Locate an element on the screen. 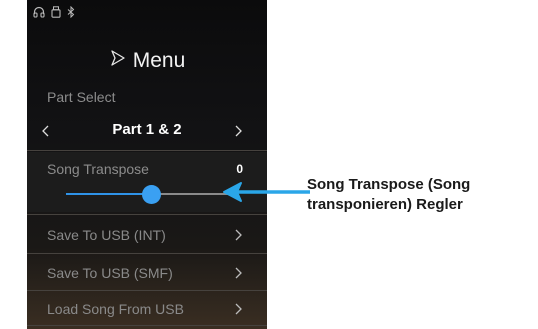  song-transpose-label: Song Transpose is located at coordinates (98, 169).